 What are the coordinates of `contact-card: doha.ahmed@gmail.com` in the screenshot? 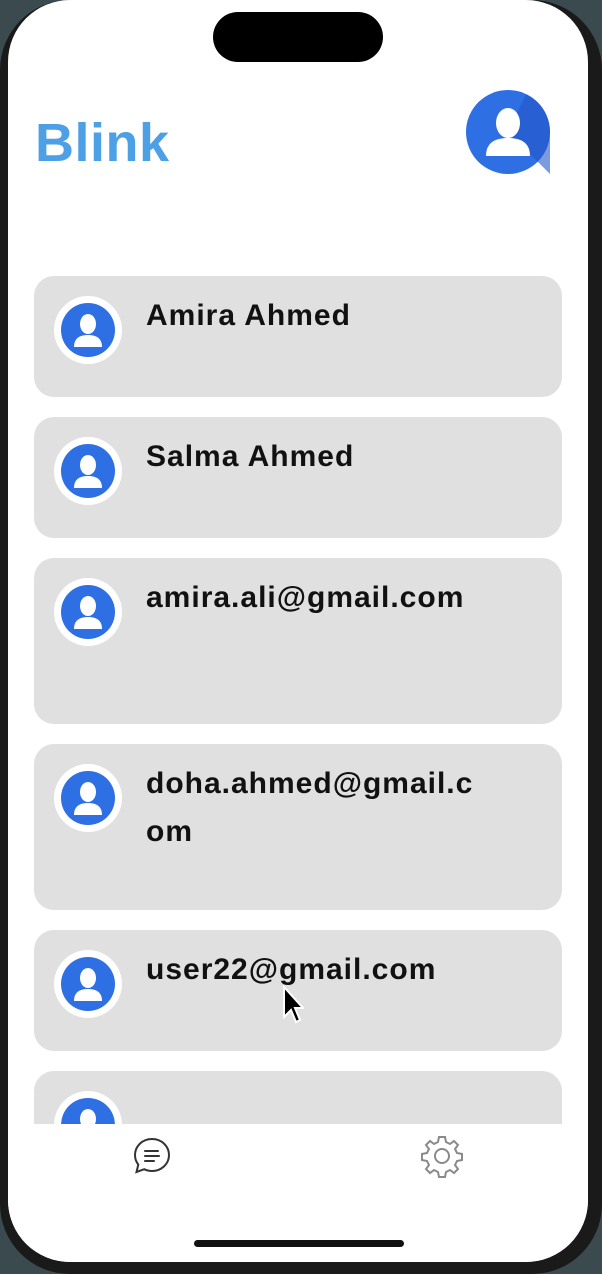 It's located at (298, 827).